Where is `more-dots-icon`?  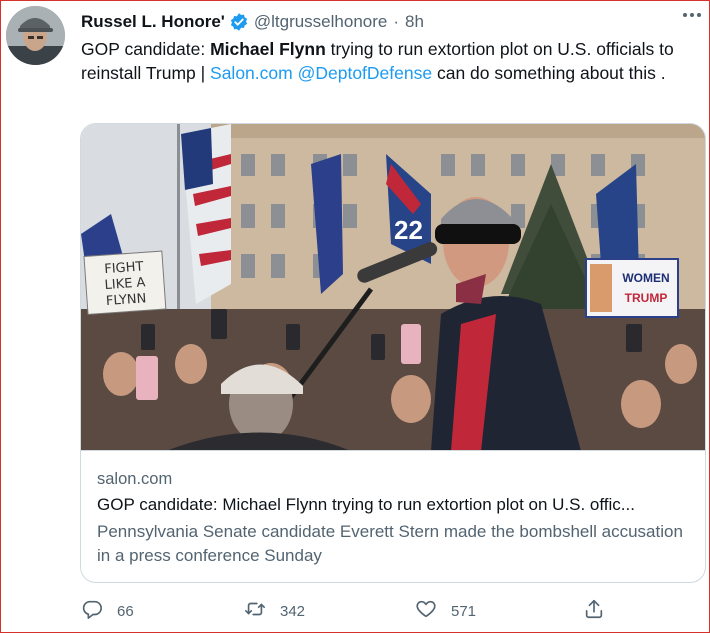 more-dots-icon is located at coordinates (692, 15).